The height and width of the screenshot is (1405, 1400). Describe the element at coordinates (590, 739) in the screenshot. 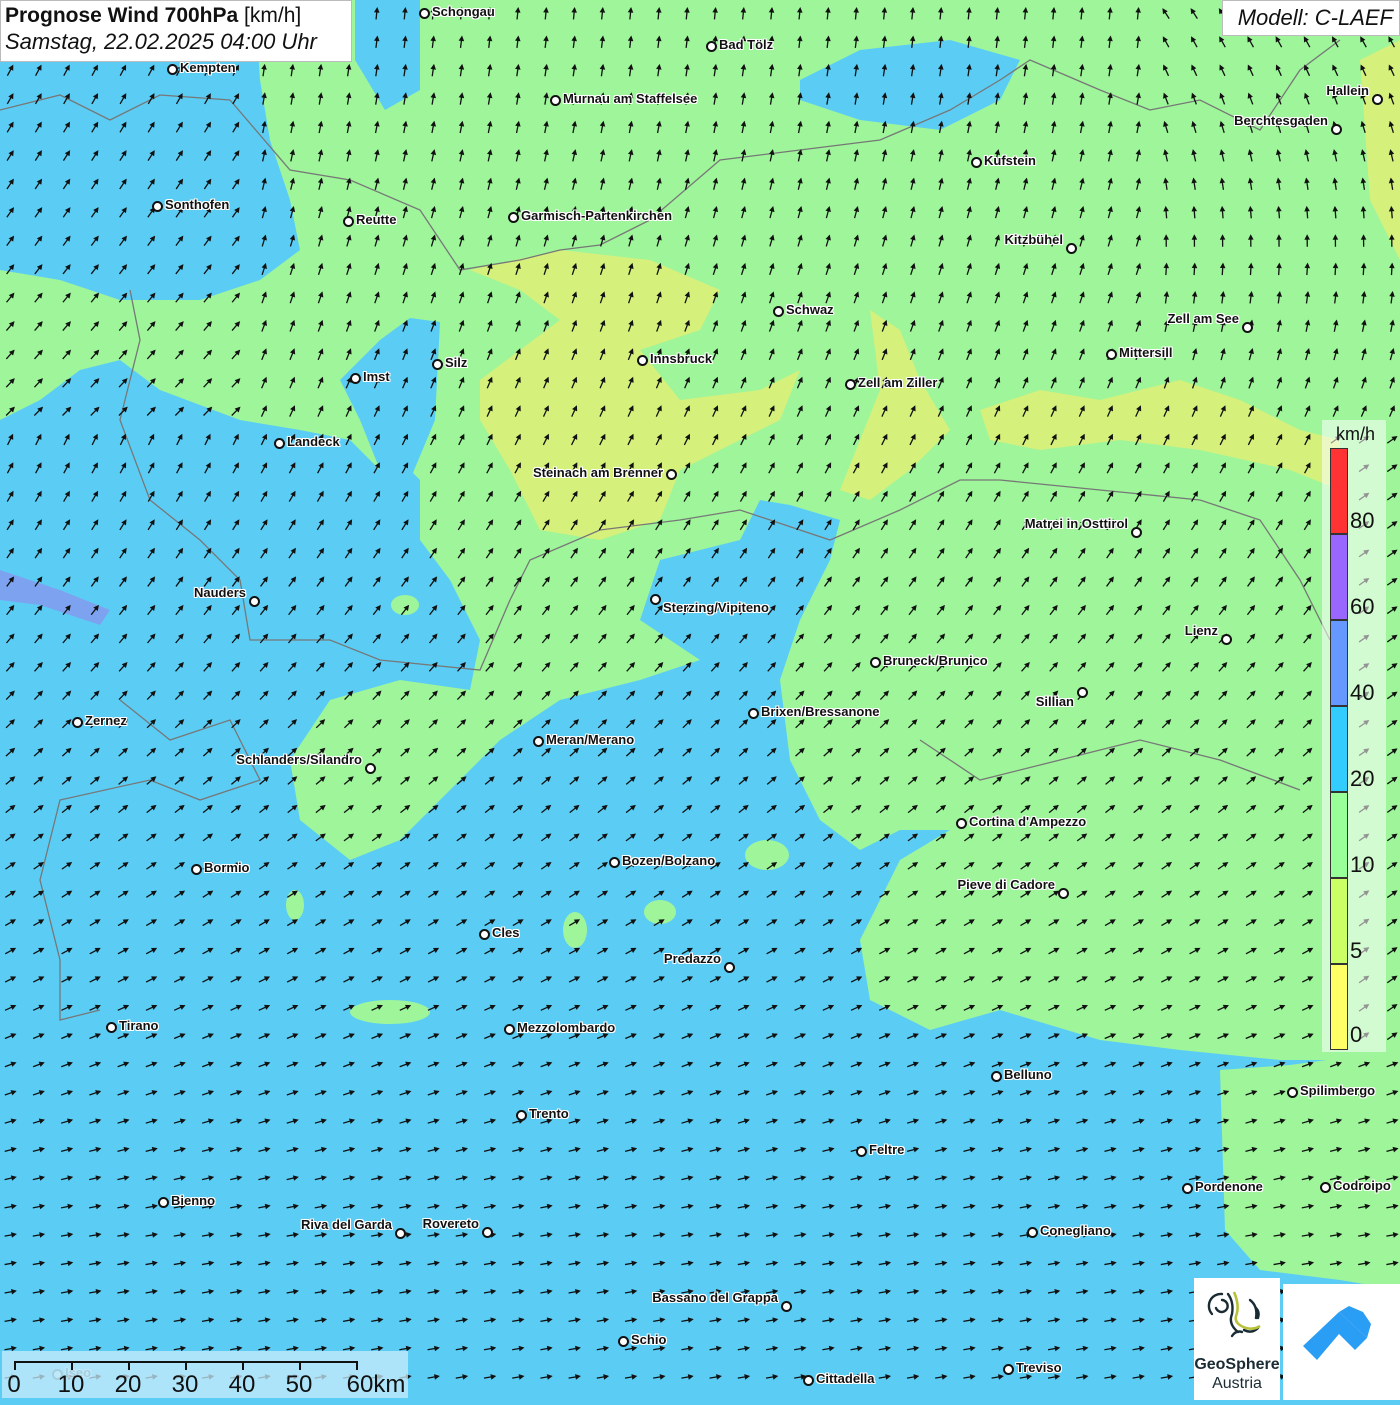

I see `city-label: Meran/Merano` at that location.